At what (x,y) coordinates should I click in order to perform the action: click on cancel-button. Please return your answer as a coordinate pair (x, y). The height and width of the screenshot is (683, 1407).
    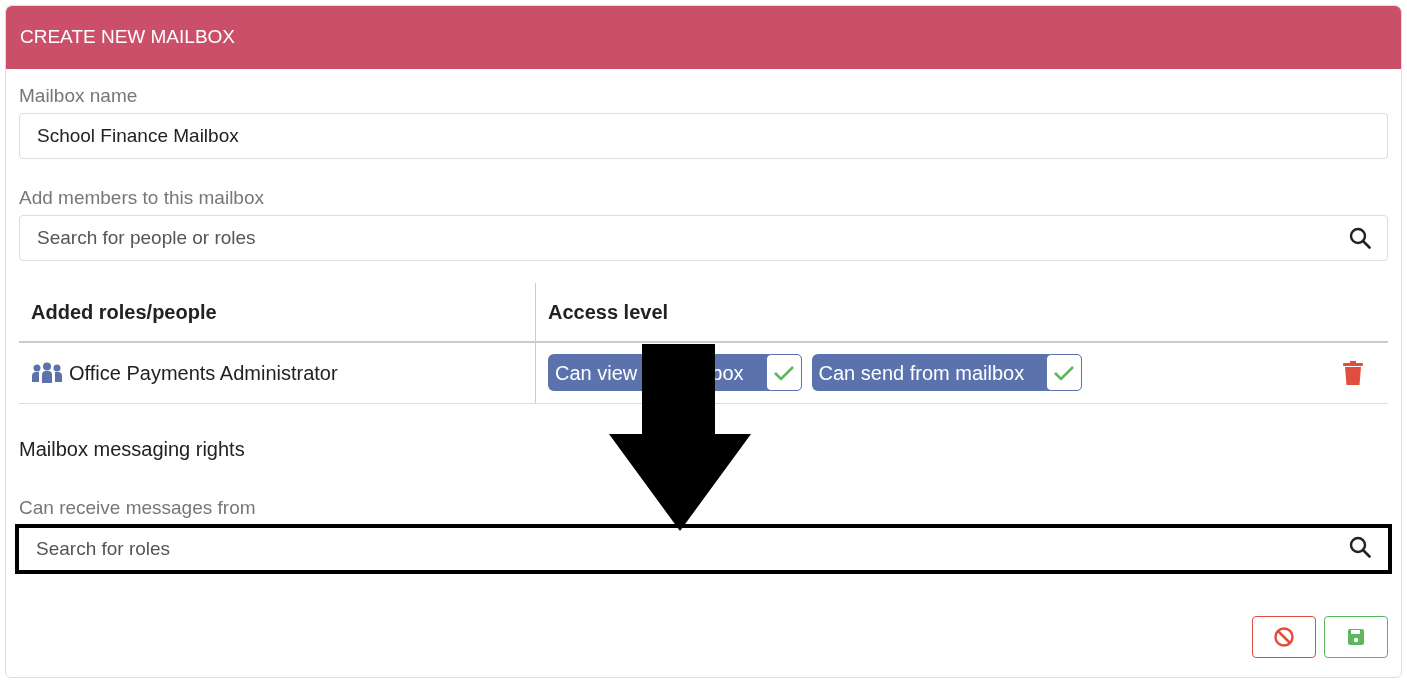
    Looking at the image, I should click on (1284, 637).